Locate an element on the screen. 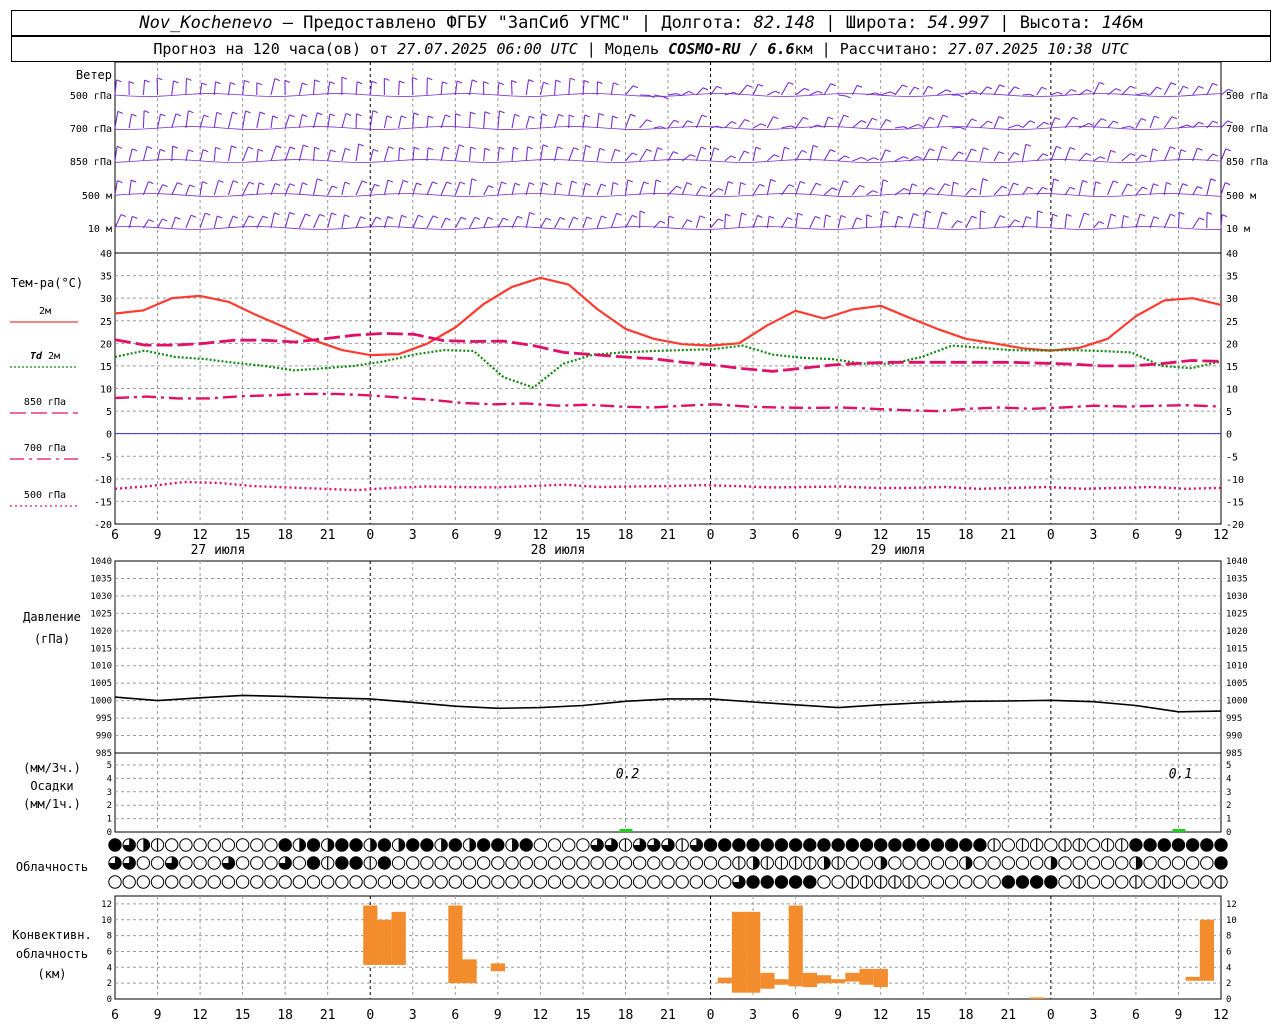 The width and height of the screenshot is (1280, 1024). pressure-tick-left: 1040 is located at coordinates (101, 562).